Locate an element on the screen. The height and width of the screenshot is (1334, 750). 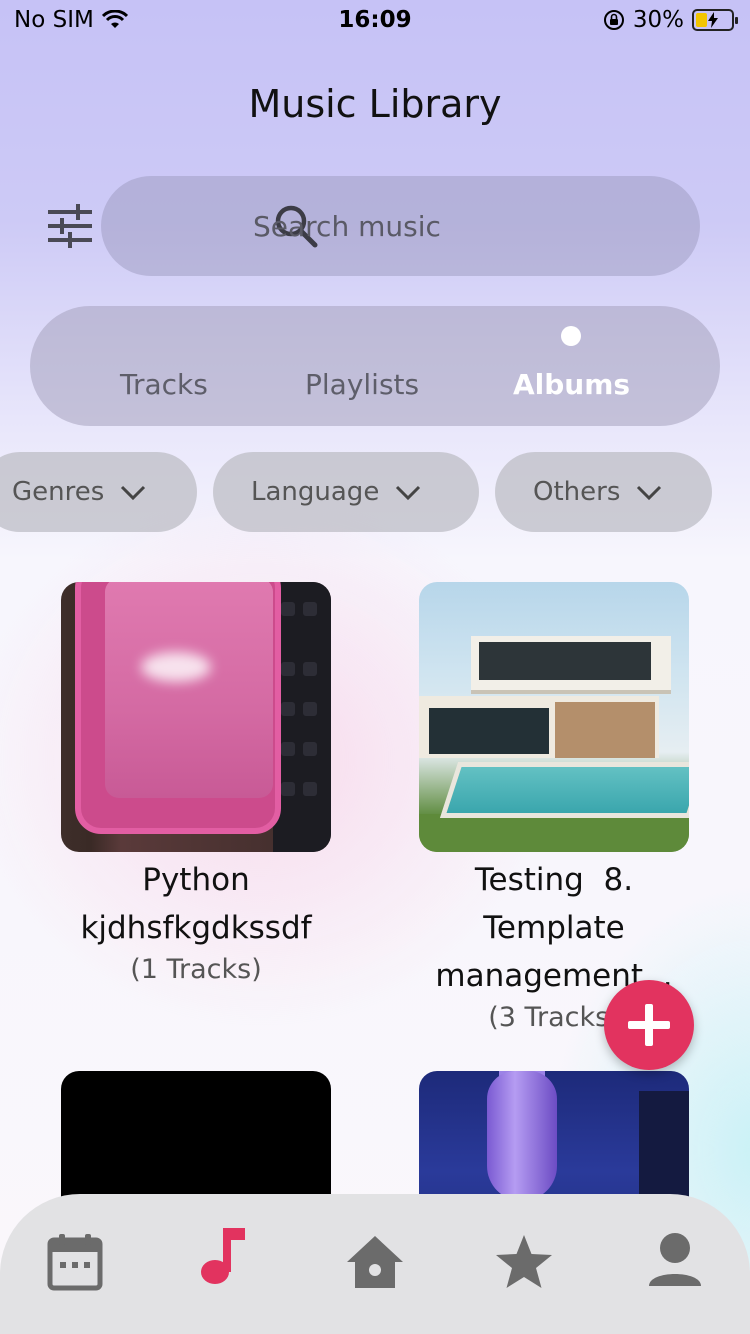
nav-music is located at coordinates (223, 1256).